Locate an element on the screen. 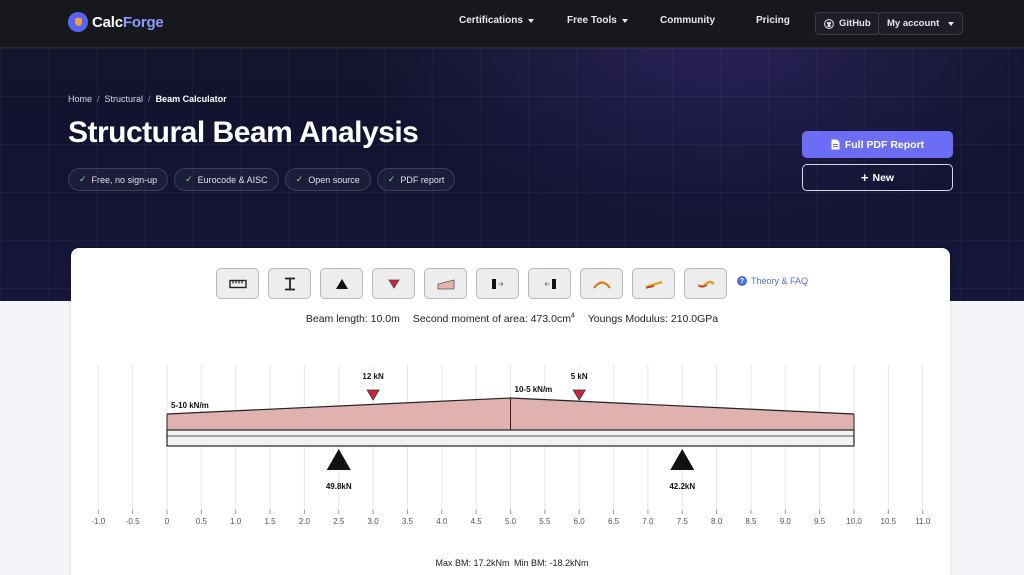 This screenshot has height=575, width=1024. beam-rect is located at coordinates (510, 438).